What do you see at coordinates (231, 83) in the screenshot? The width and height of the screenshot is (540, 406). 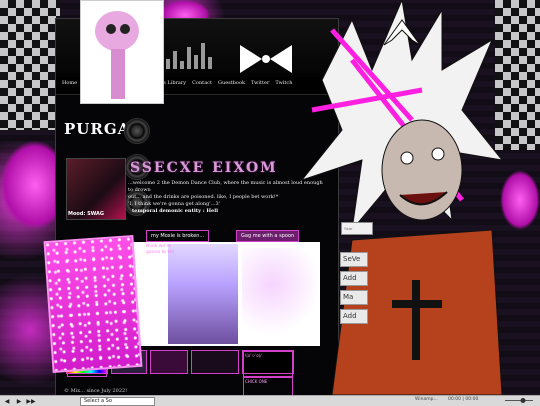 I see `nav-guestbook: Guestbook` at bounding box center [231, 83].